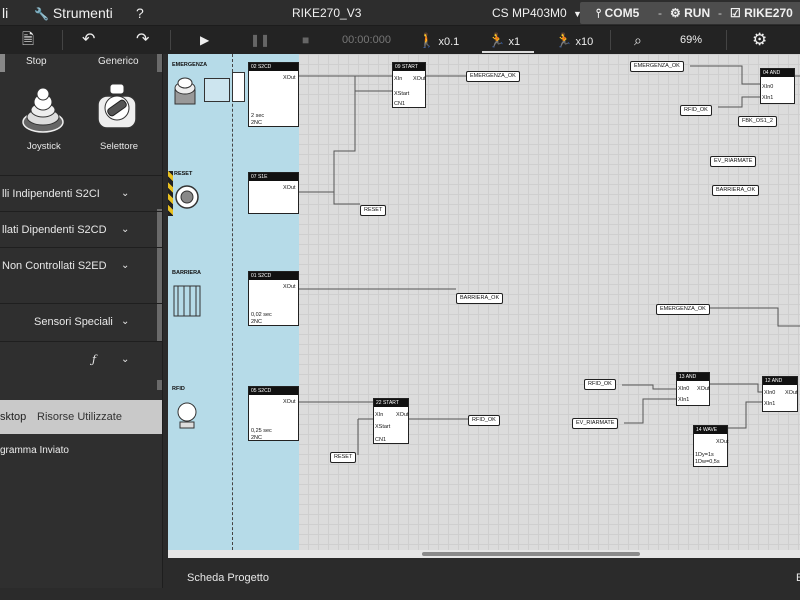 The width and height of the screenshot is (800, 600). Describe the element at coordinates (117, 108) in the screenshot. I see `selector-switch-icon` at that location.